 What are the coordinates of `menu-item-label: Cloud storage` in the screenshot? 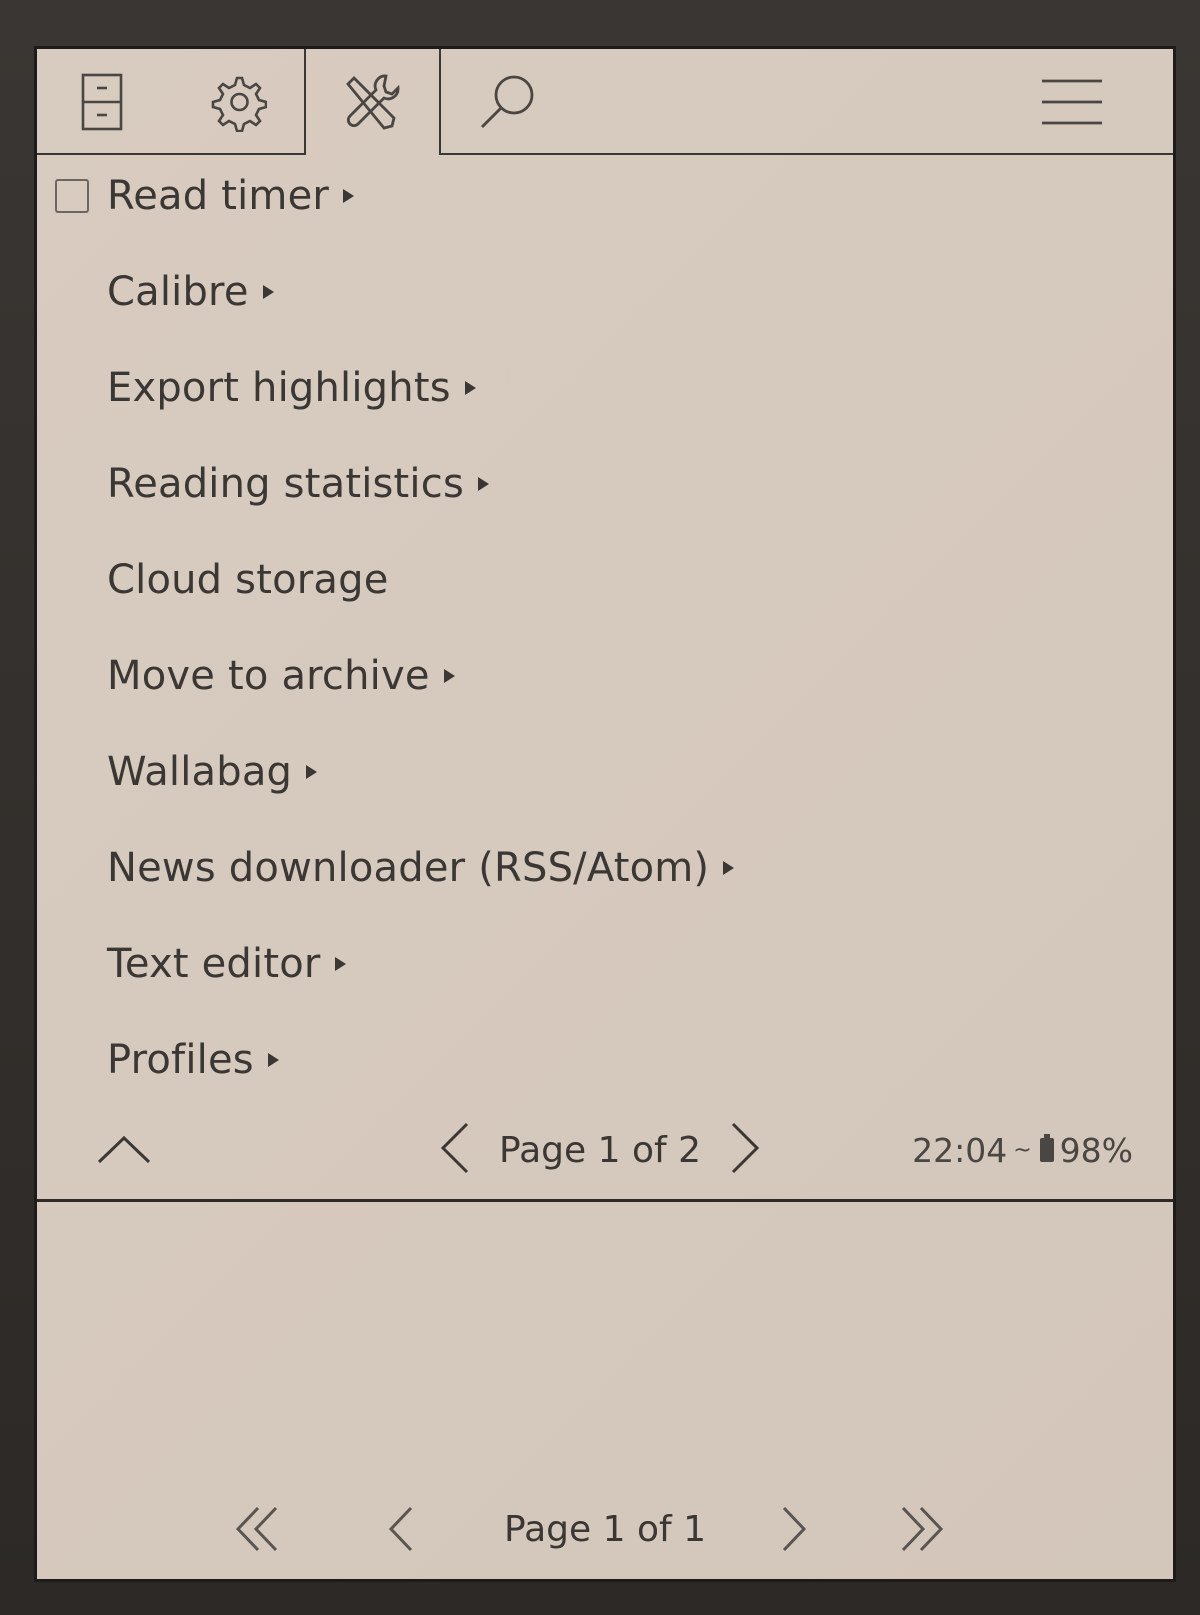 It's located at (248, 580).